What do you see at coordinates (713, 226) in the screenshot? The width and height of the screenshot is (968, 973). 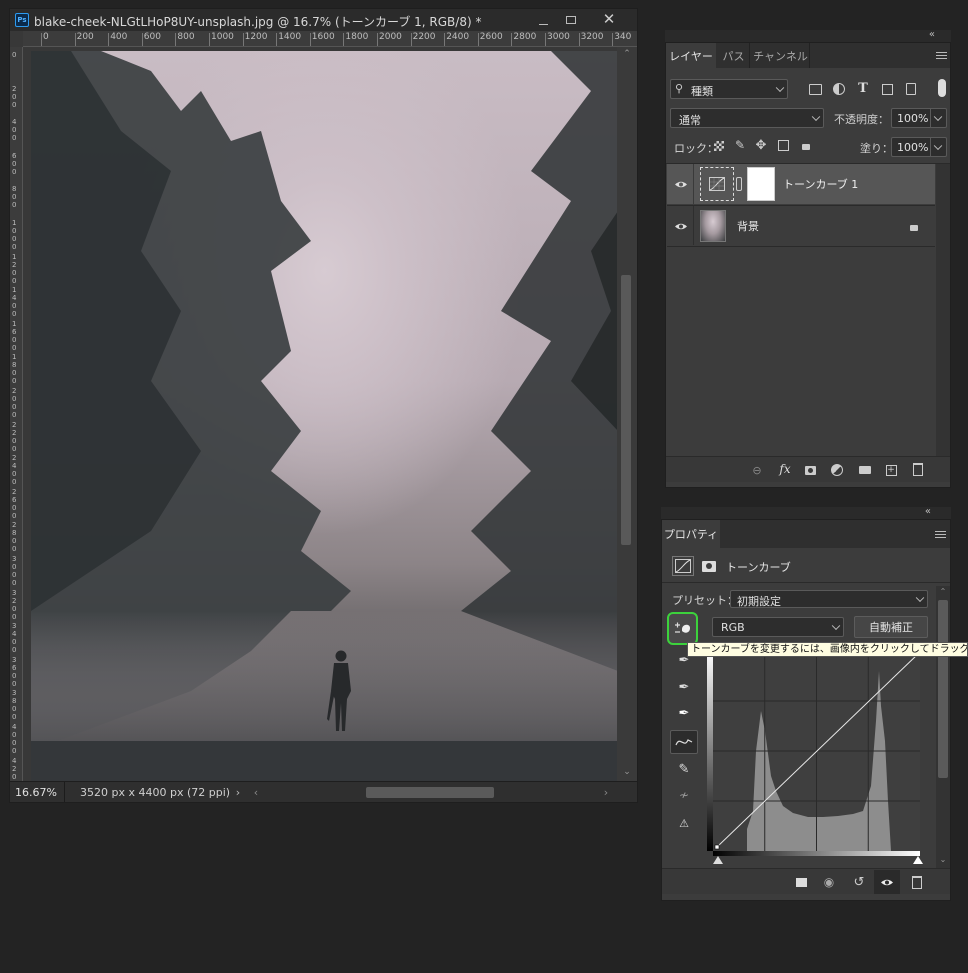 I see `background-layer-thumbnail` at bounding box center [713, 226].